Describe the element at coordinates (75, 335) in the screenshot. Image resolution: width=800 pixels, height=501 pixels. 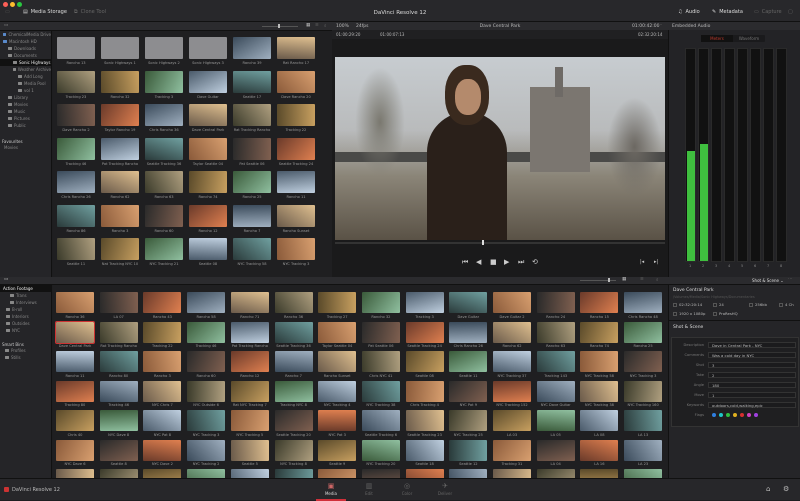
I see `pool-clip: Dave Central Park` at that location.